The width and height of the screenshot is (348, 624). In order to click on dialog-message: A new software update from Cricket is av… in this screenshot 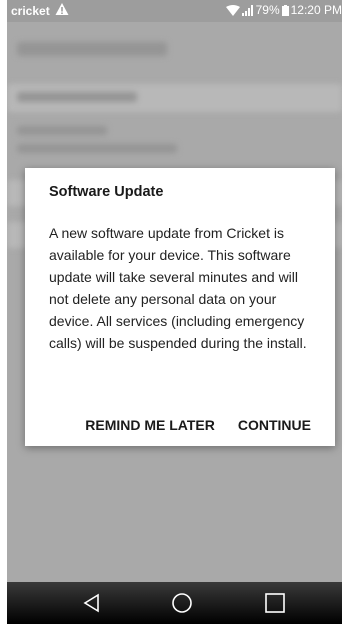, I will do `click(178, 288)`.